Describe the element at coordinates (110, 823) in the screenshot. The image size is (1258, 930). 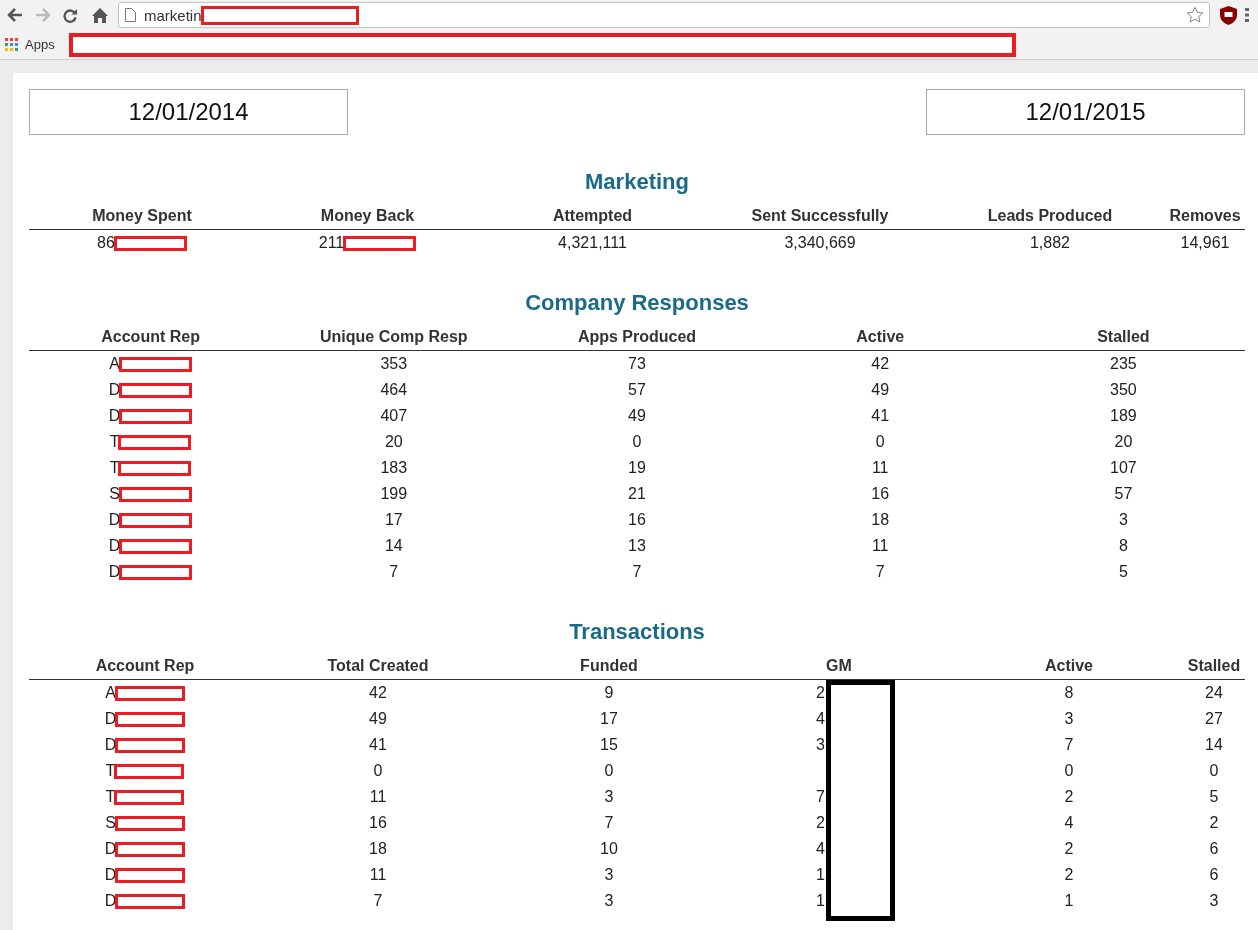
I see `table-cell-text: S` at that location.